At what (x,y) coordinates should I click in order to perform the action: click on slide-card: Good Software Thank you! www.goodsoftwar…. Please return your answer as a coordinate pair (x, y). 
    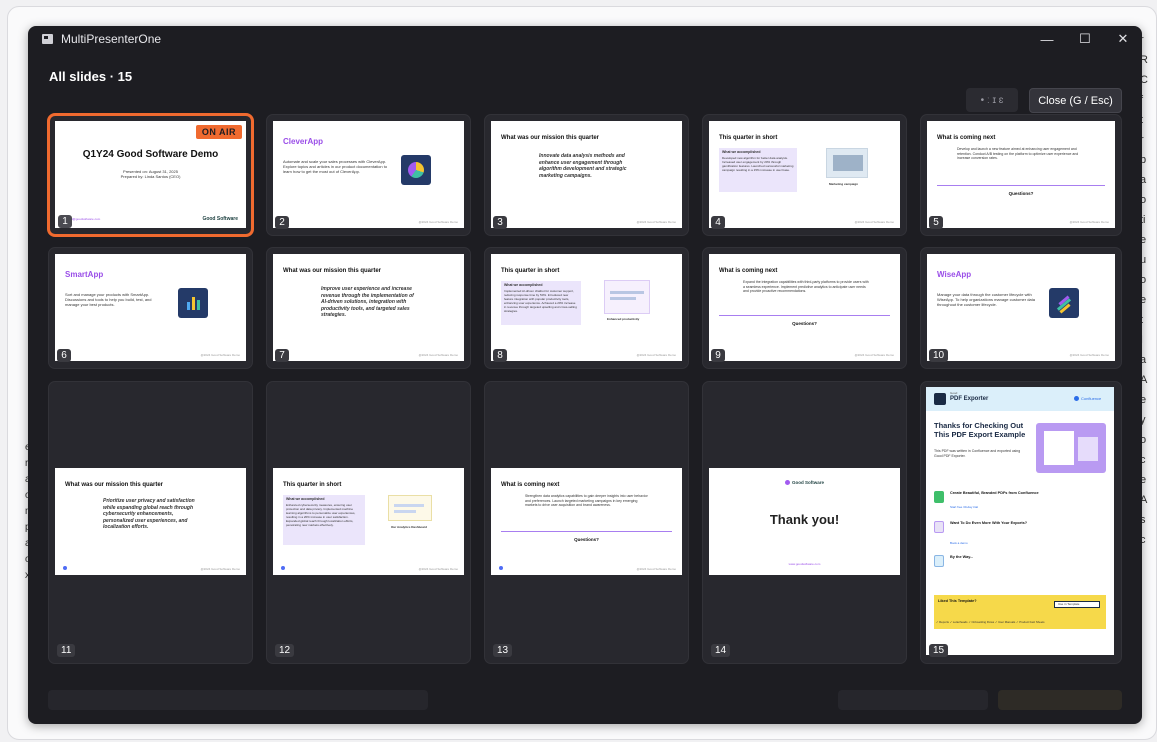
    Looking at the image, I should click on (804, 522).